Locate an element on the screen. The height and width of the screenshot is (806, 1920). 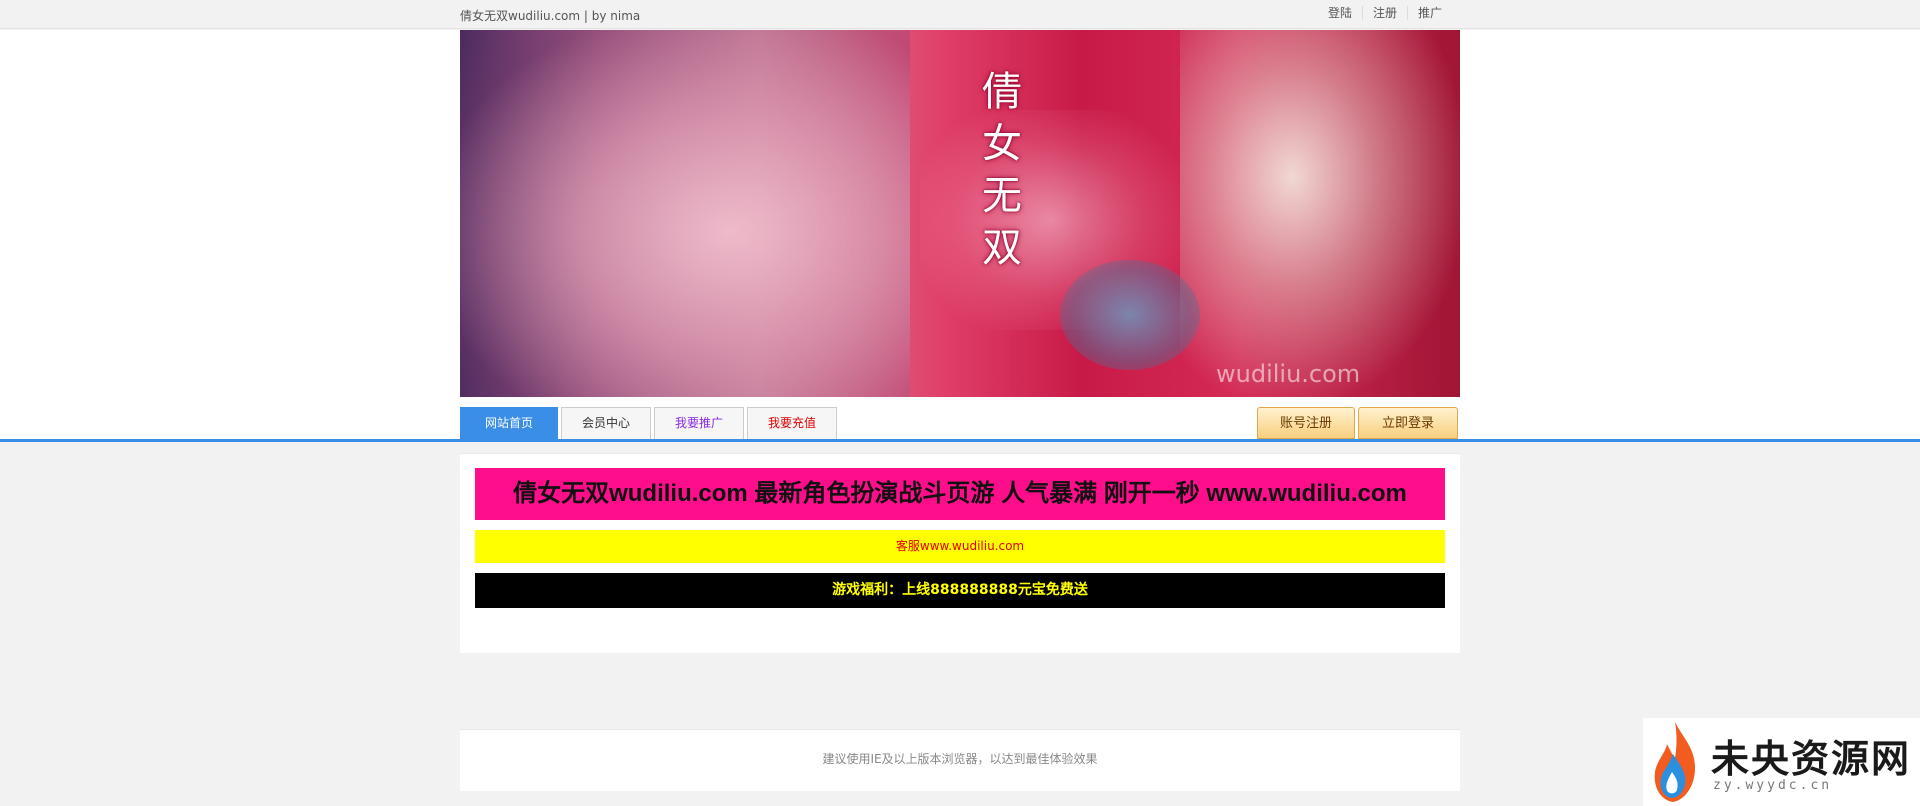
banner-vertical-title: 倩 女 无 双 is located at coordinates (1002, 170).